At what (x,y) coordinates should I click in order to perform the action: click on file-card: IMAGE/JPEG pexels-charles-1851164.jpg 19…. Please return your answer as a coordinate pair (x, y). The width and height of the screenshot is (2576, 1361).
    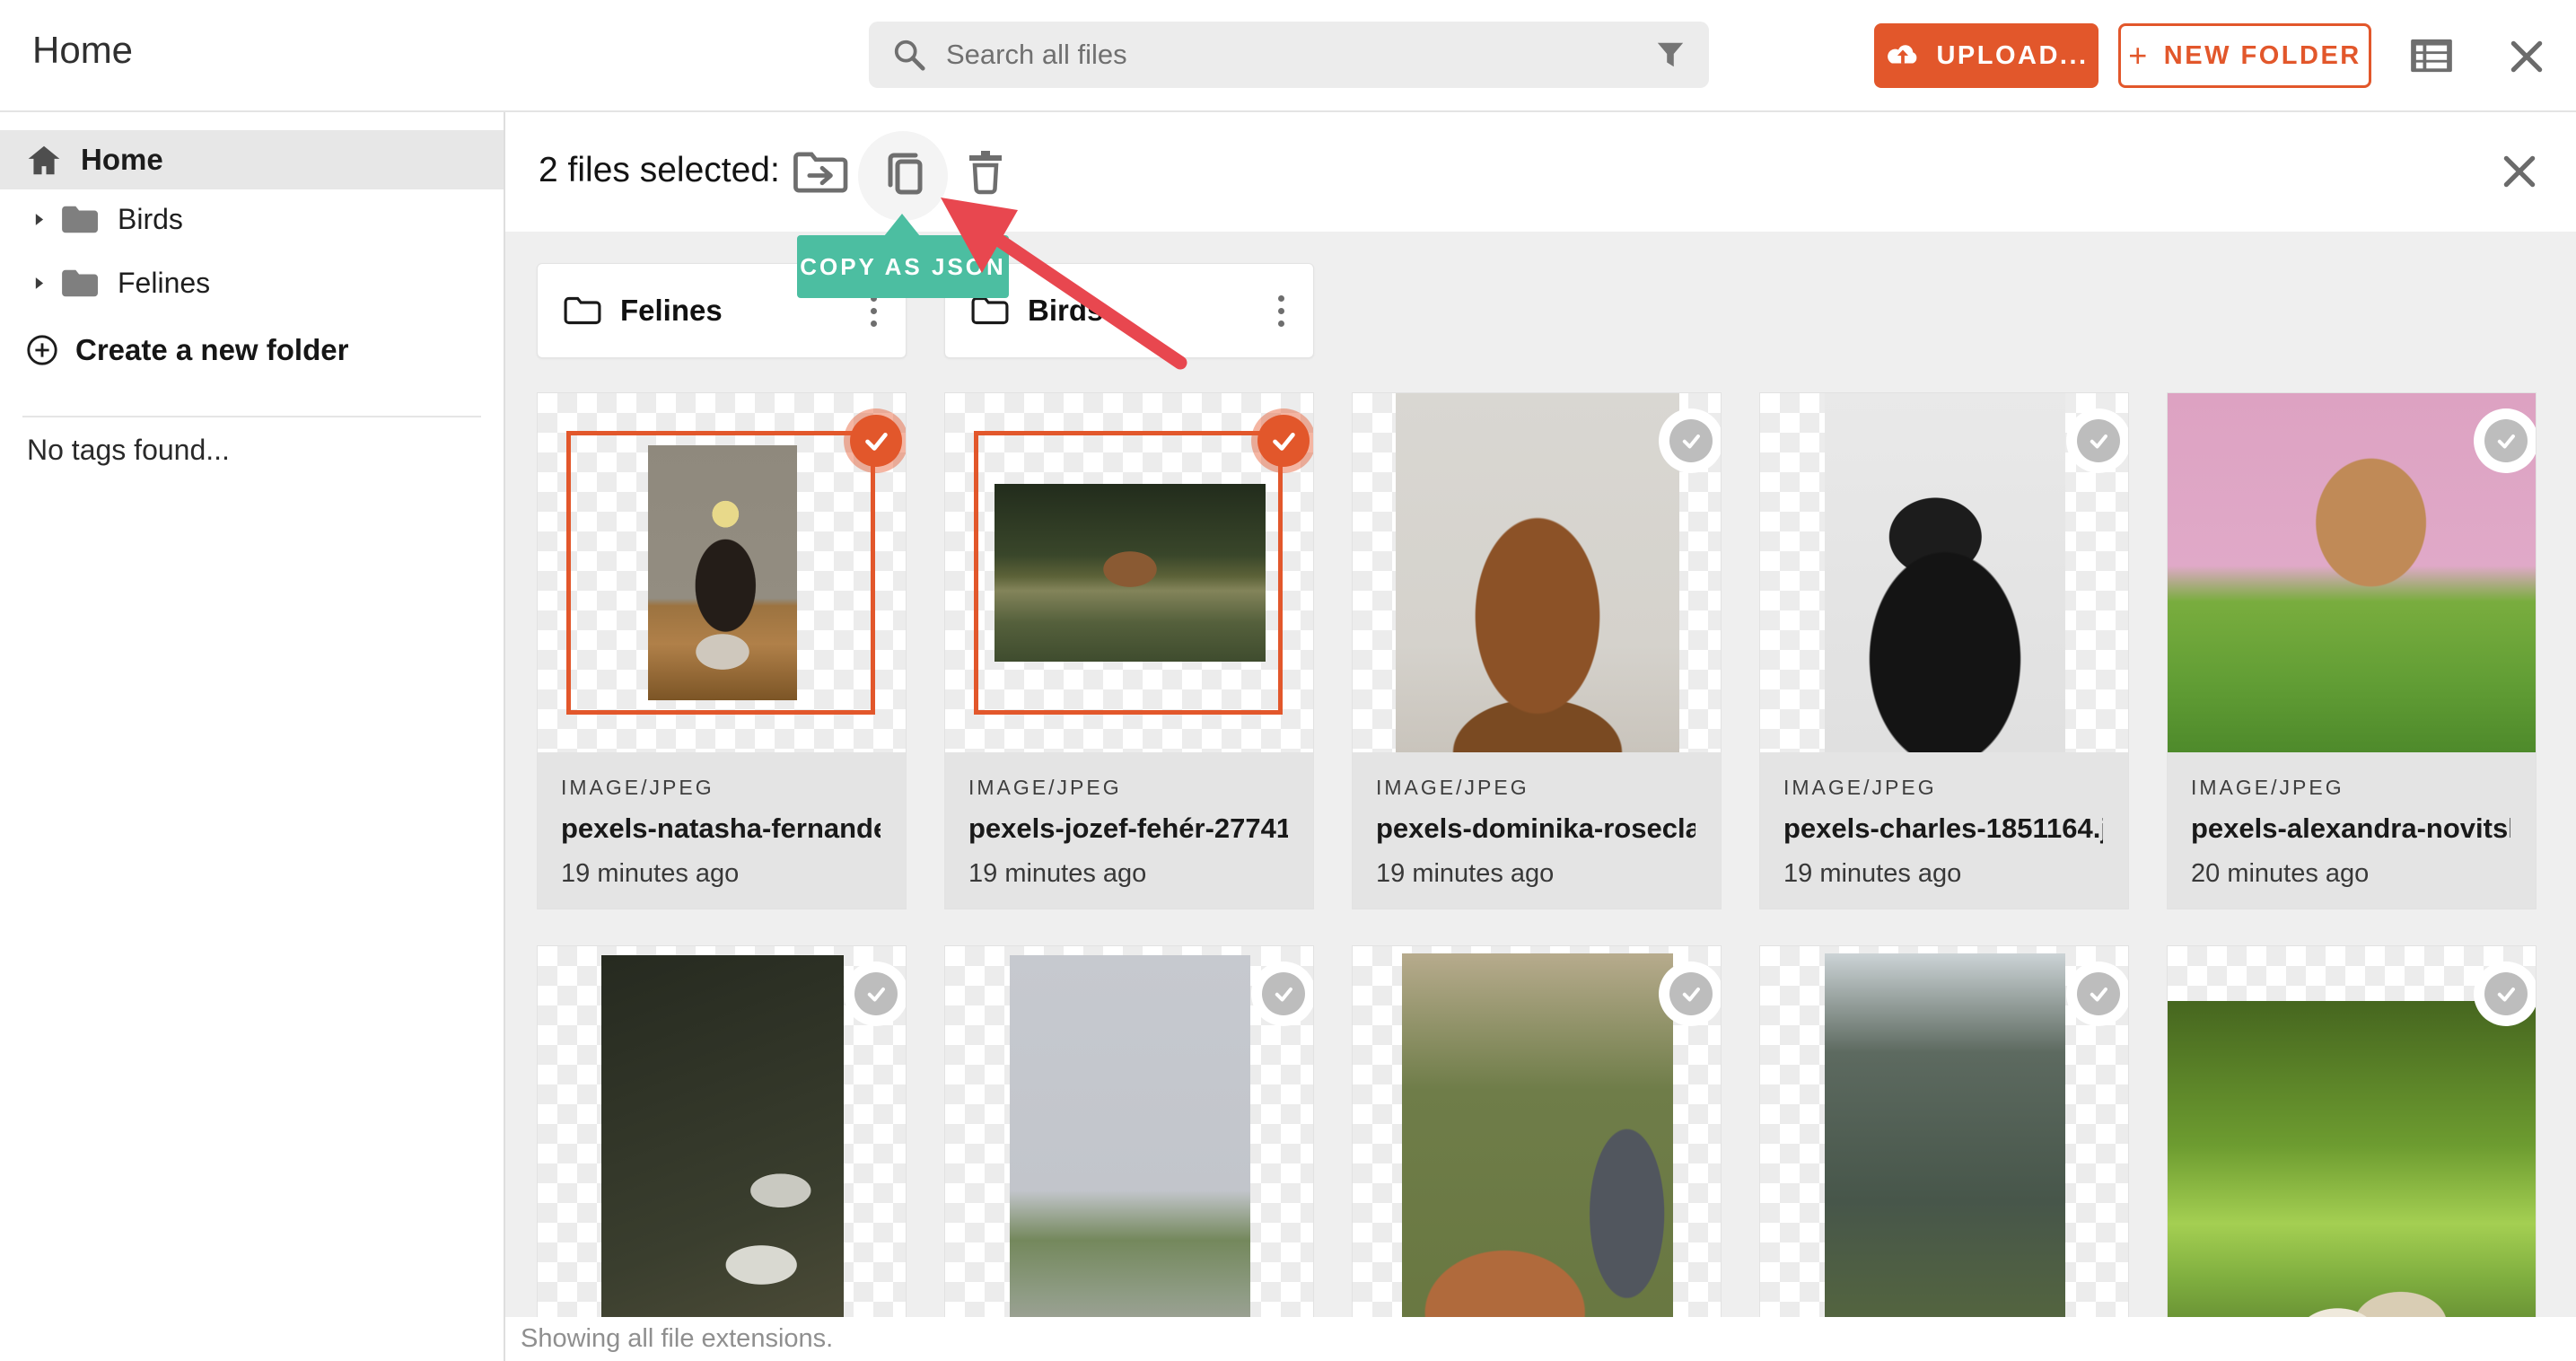
    Looking at the image, I should click on (1944, 650).